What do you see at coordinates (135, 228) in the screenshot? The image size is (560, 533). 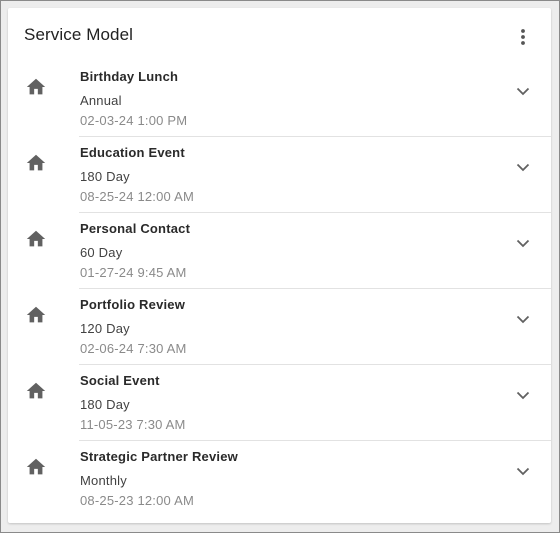 I see `item-title: Personal Contact` at bounding box center [135, 228].